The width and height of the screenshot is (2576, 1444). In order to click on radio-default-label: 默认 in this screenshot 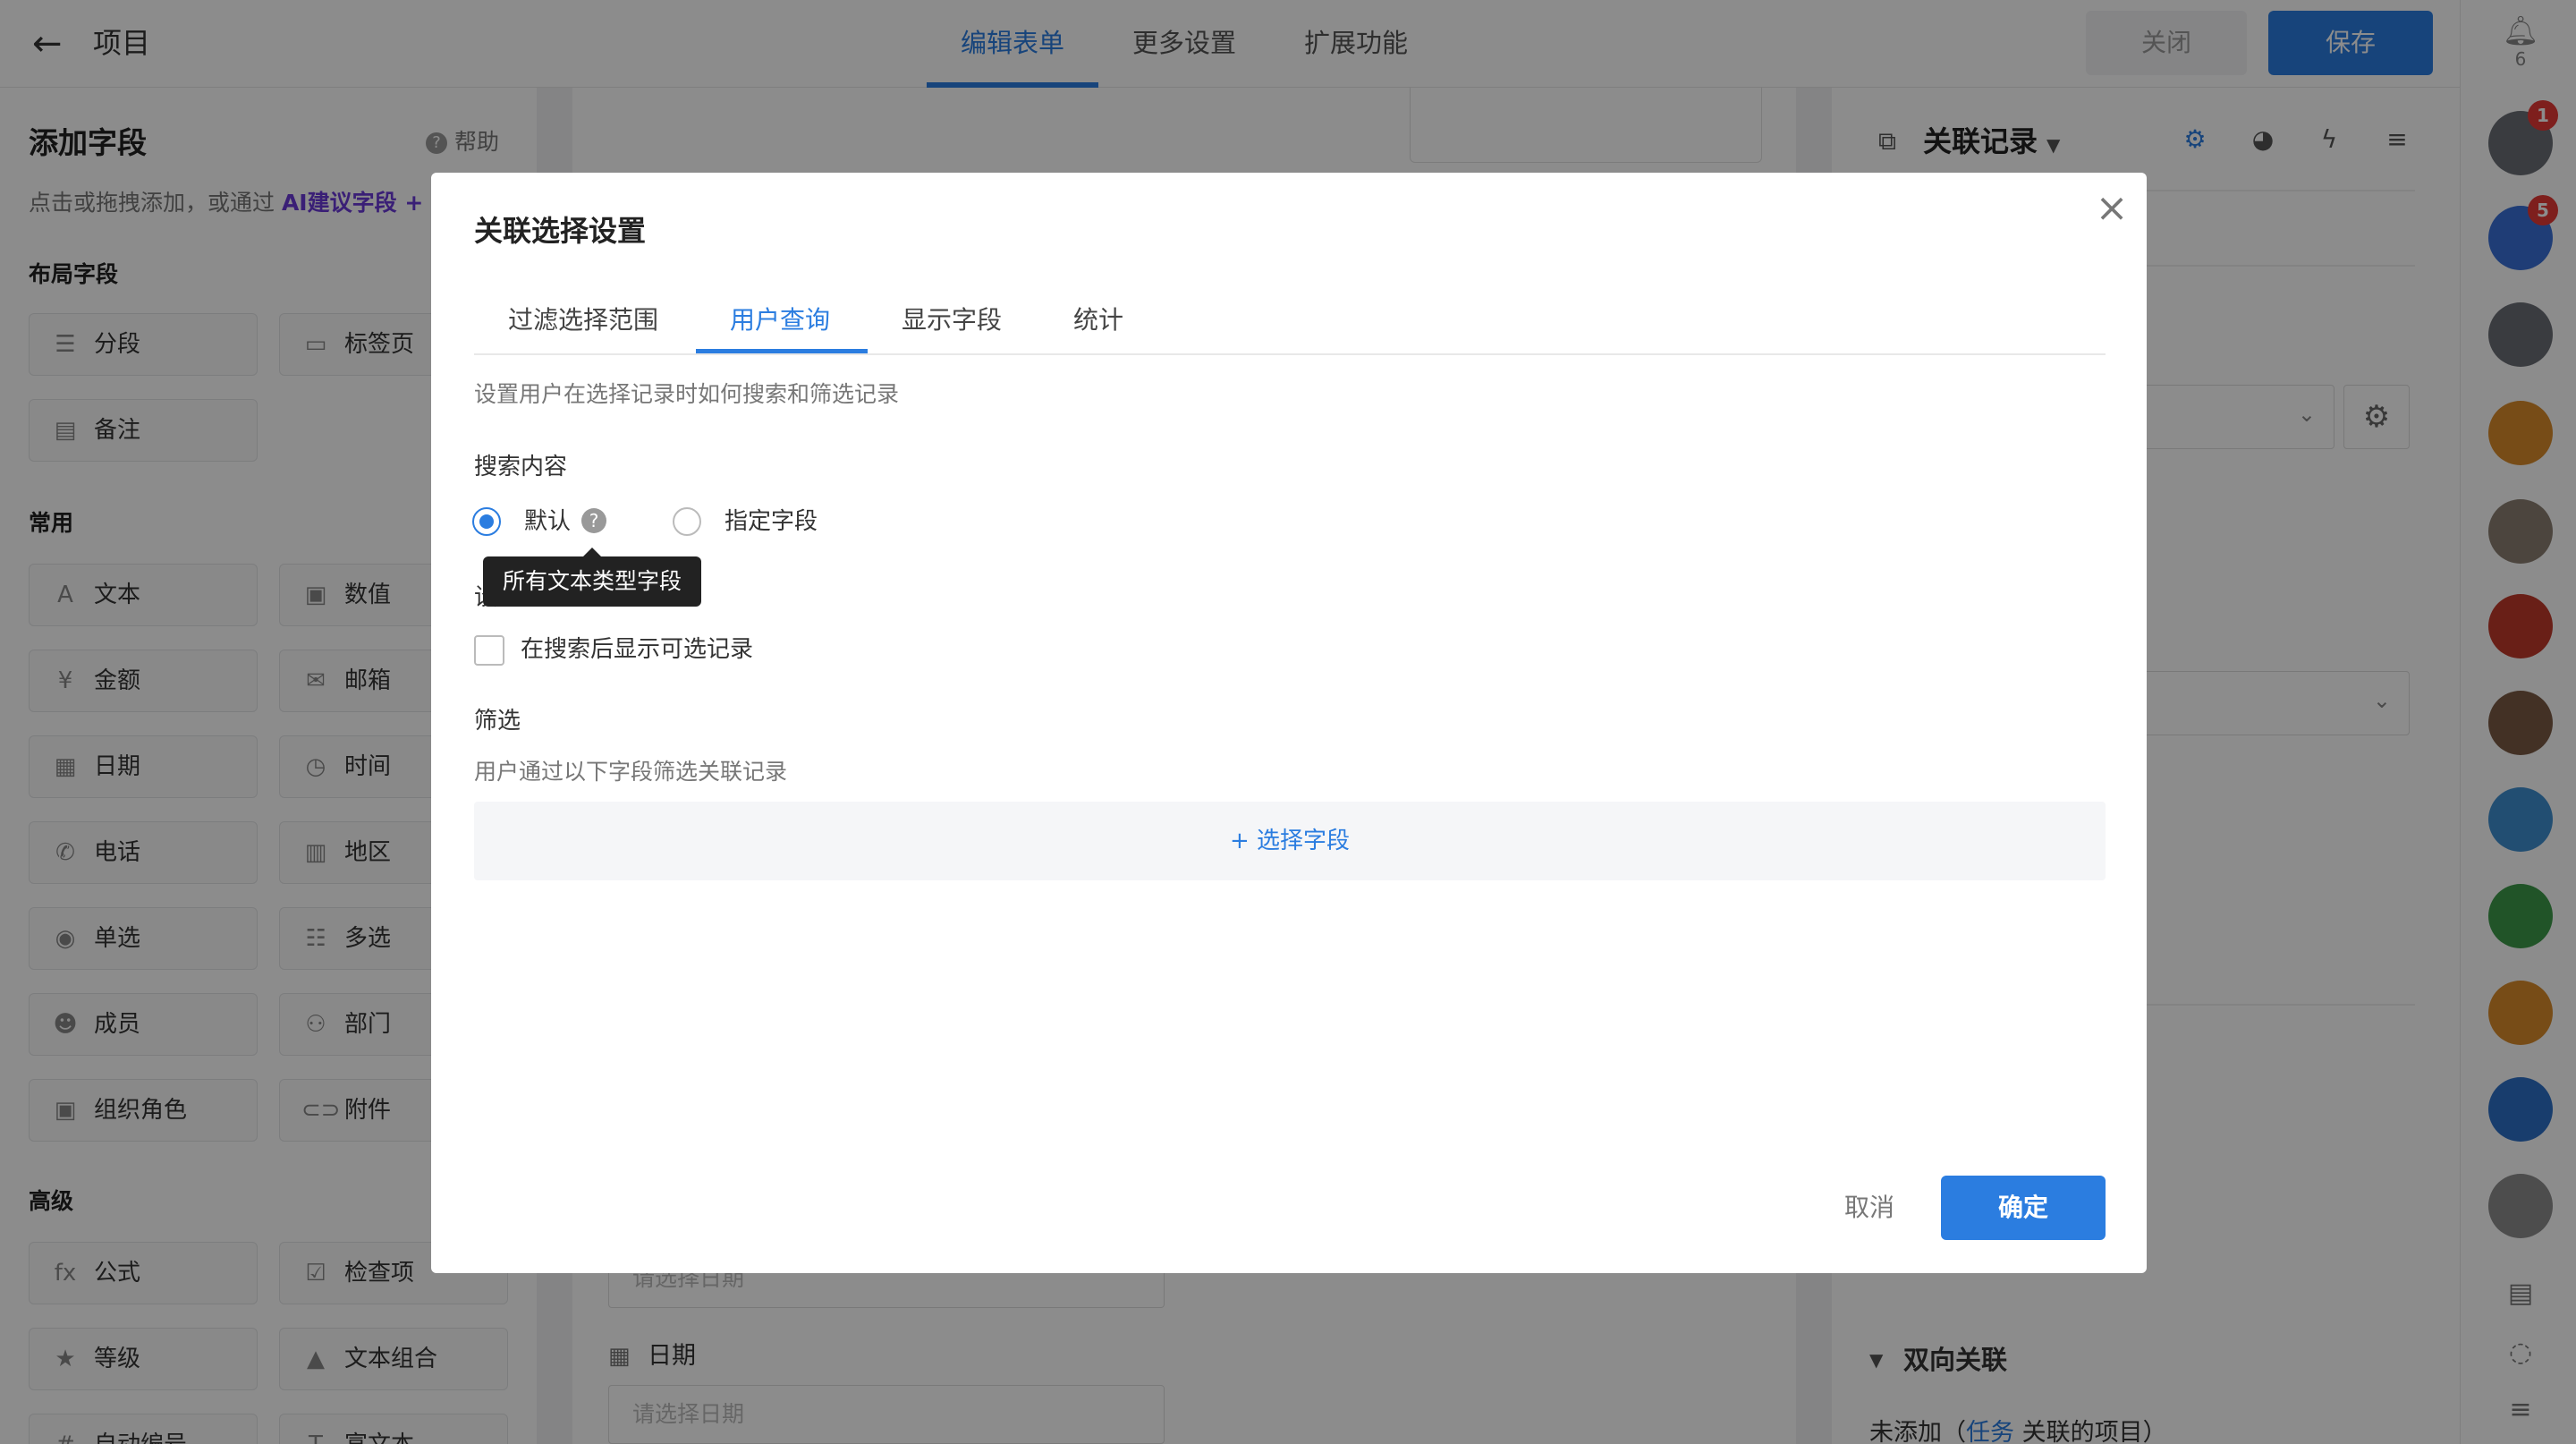, I will do `click(548, 521)`.